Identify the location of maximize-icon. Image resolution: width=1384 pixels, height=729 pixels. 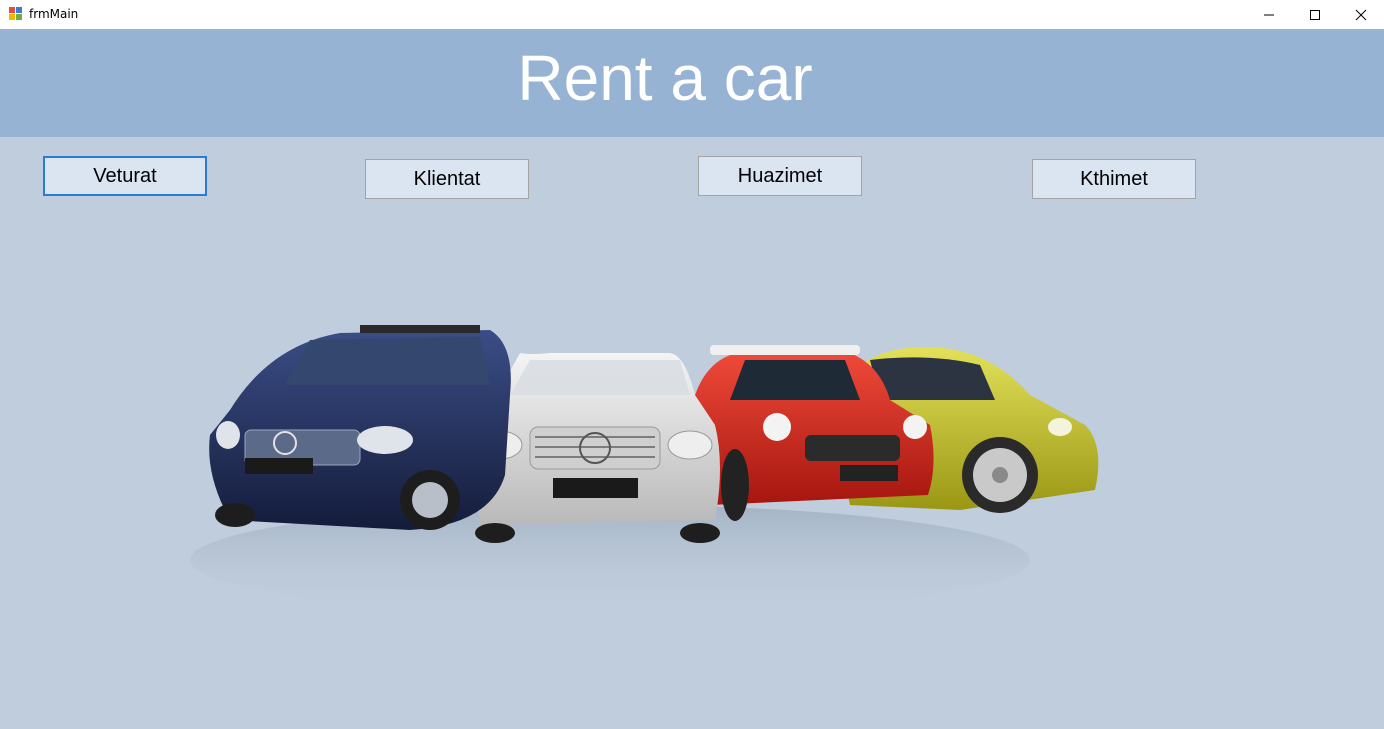
(1315, 14).